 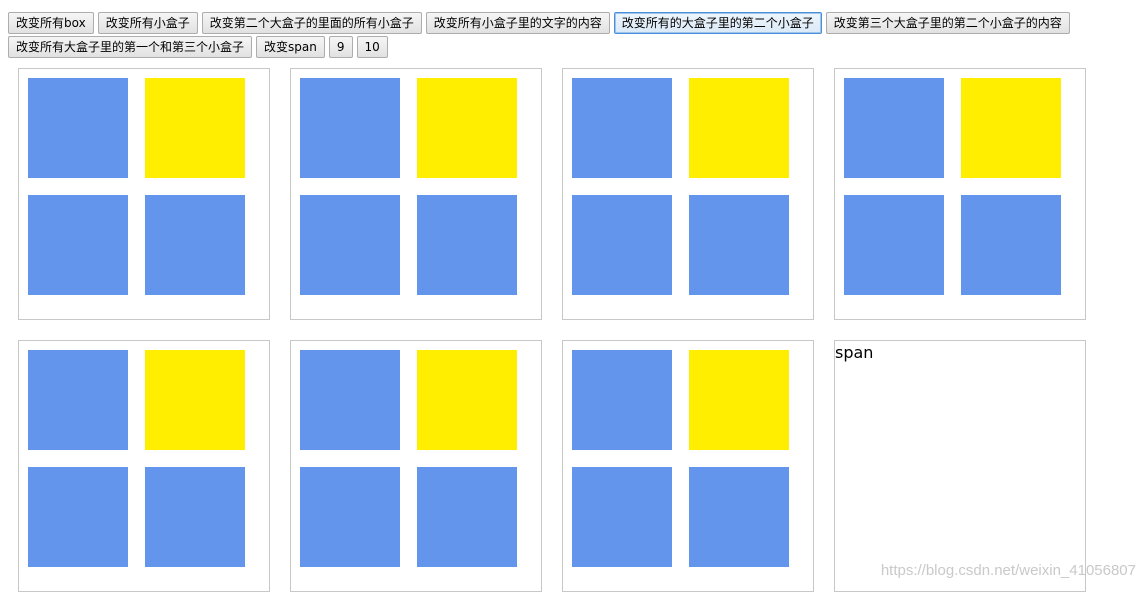 What do you see at coordinates (518, 23) in the screenshot?
I see `change-small-box-text-button: 改变所有小盒子里的文字的内容` at bounding box center [518, 23].